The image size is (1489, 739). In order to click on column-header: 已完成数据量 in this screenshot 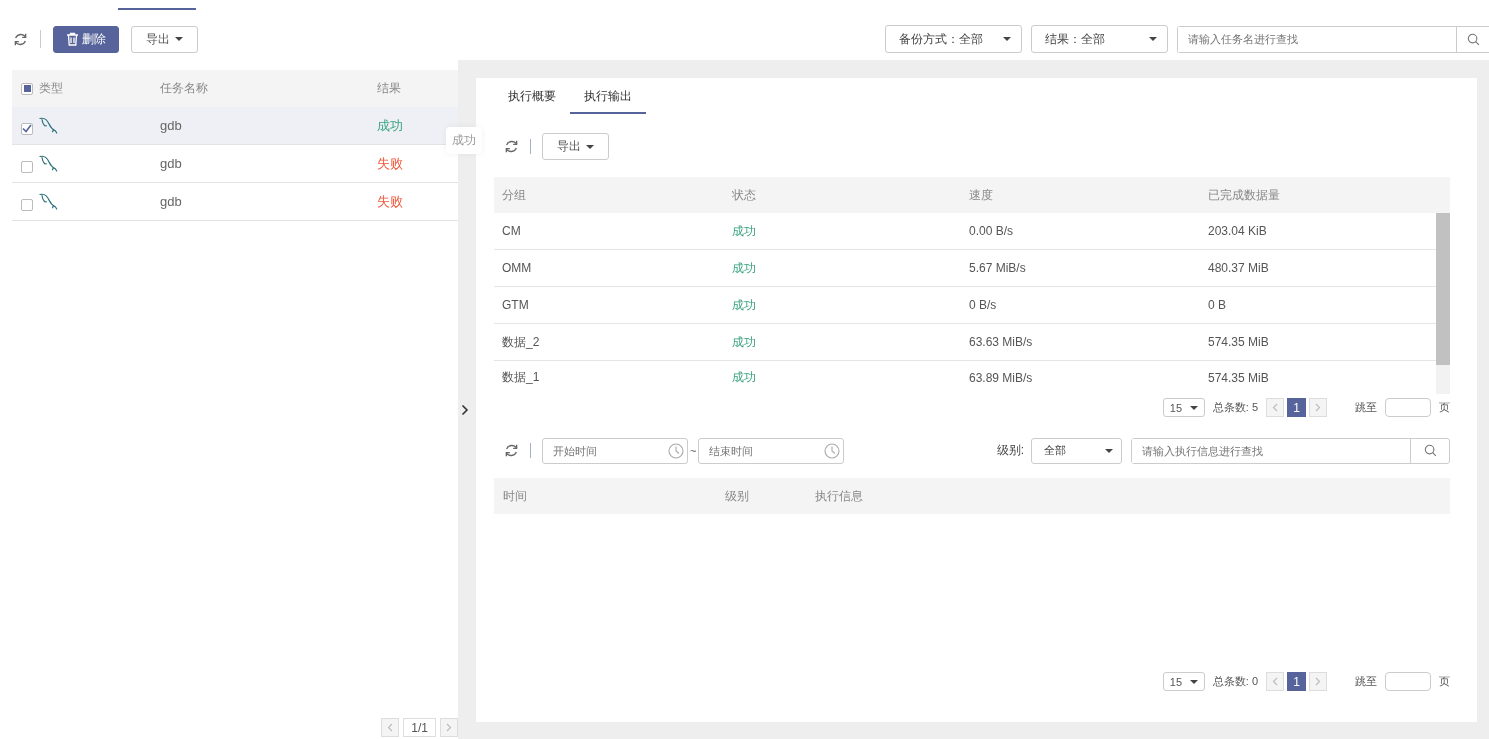, I will do `click(1244, 195)`.